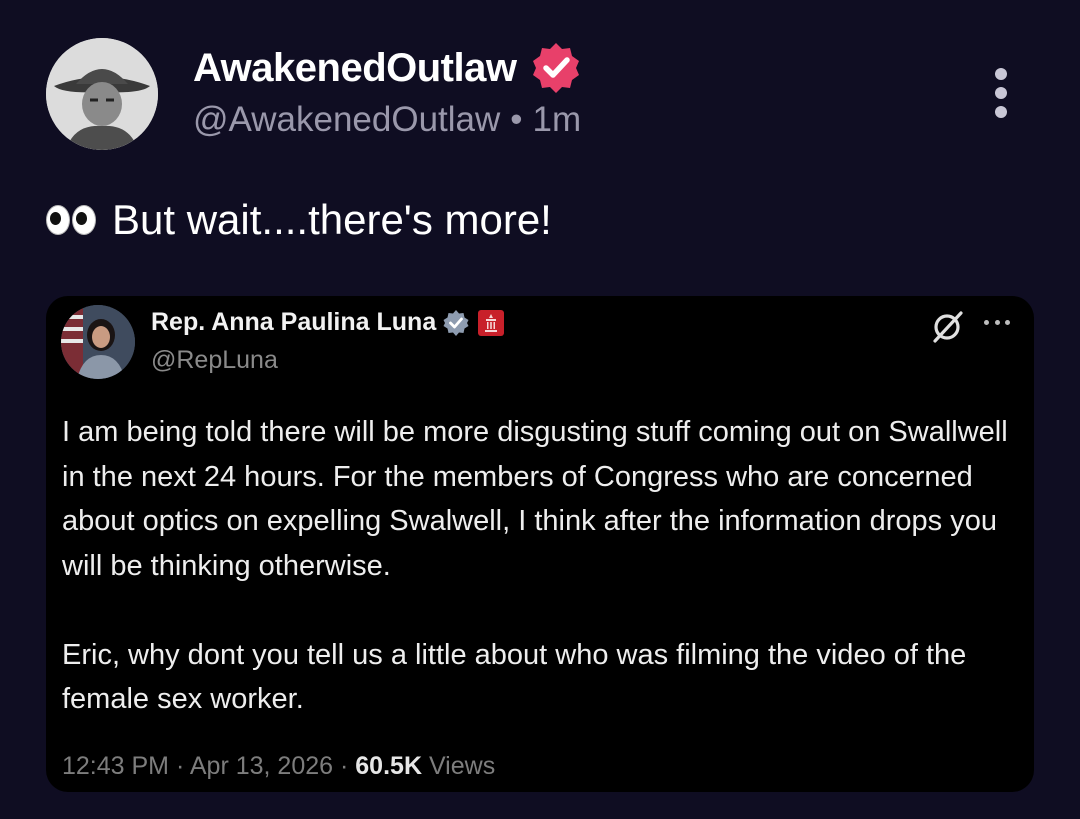  I want to click on quoted-avatar-image, so click(98, 342).